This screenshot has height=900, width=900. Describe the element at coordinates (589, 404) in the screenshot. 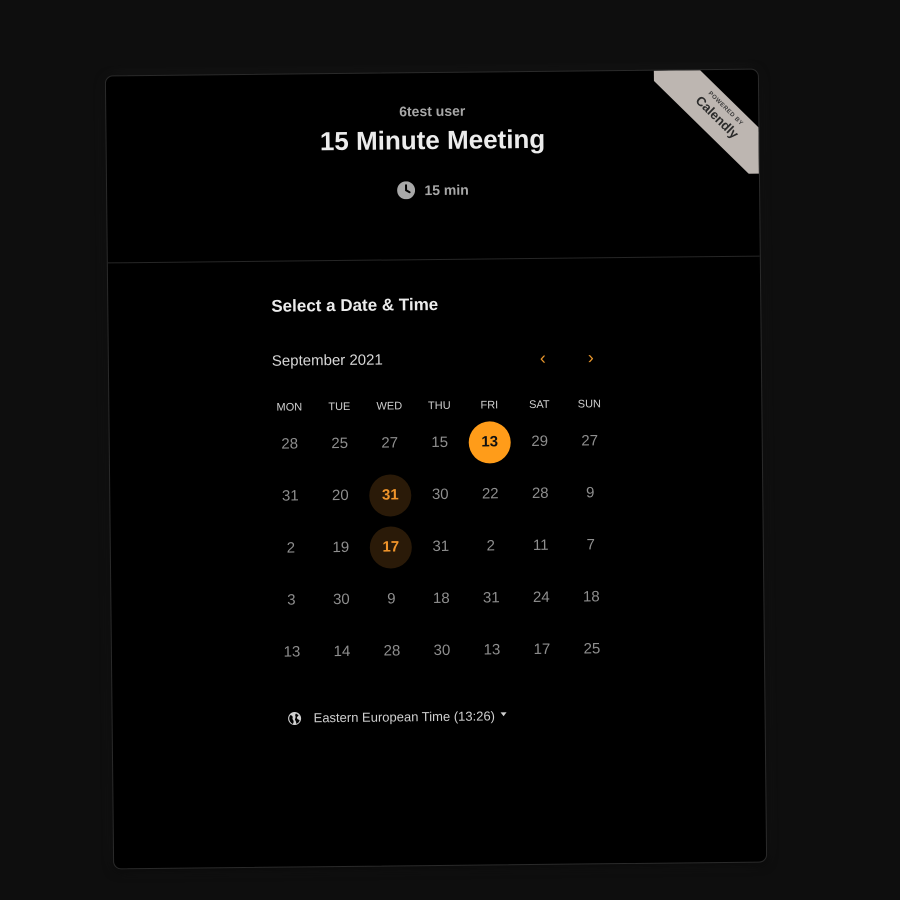

I see `weekday-label: SUN` at that location.